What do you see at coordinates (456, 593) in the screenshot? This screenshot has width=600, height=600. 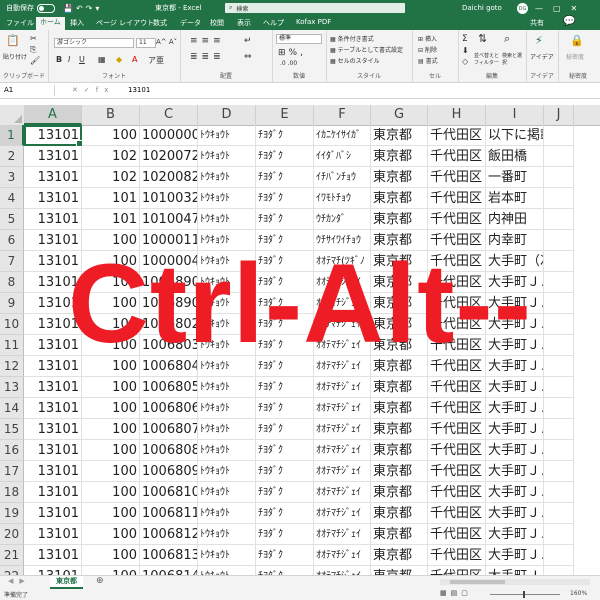 I see `view-buttons: ▦▤▢` at bounding box center [456, 593].